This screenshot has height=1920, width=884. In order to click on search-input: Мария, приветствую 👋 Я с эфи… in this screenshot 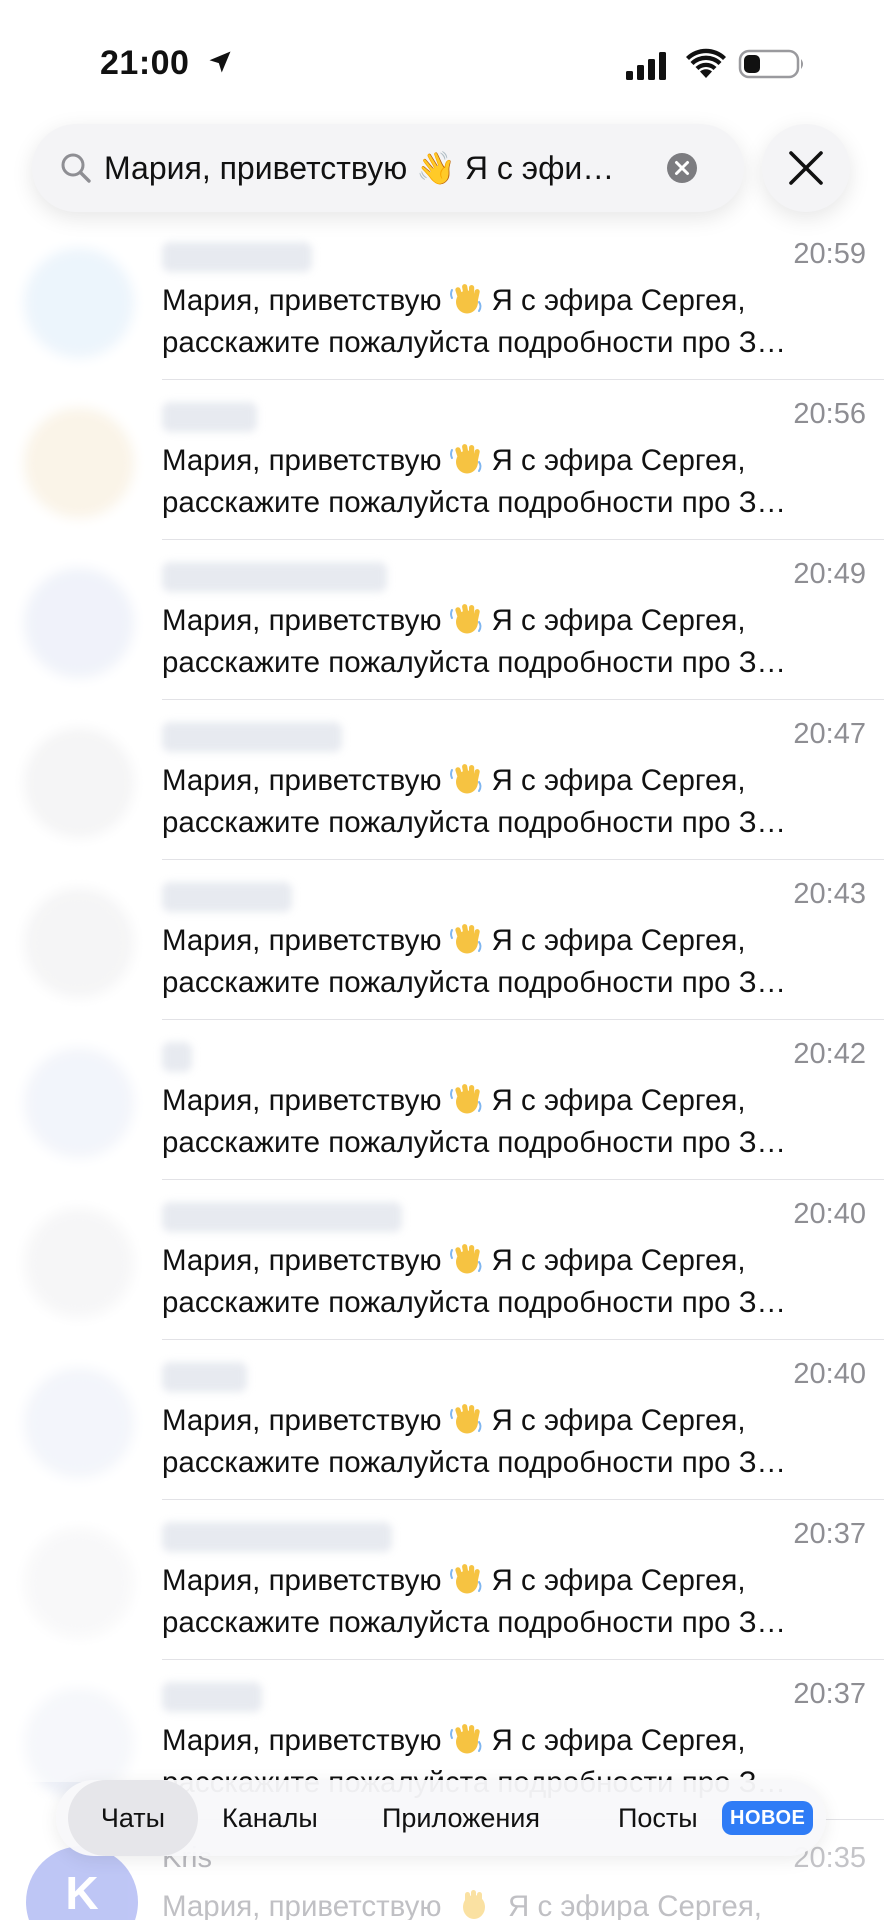, I will do `click(394, 168)`.